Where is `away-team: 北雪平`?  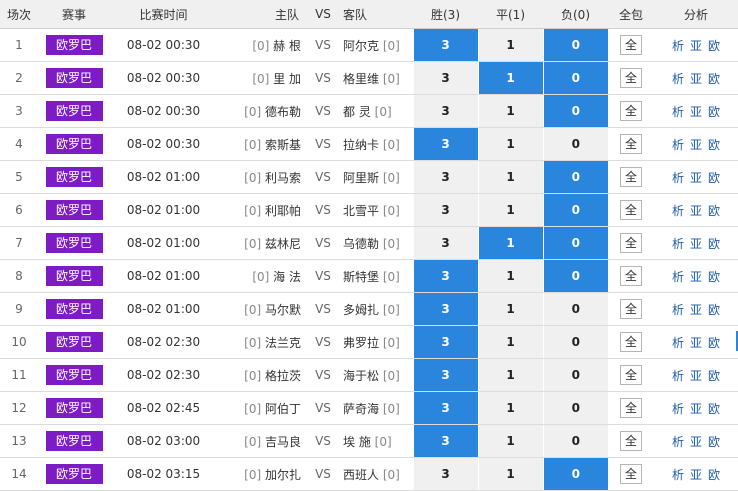 away-team: 北雪平 is located at coordinates (361, 211).